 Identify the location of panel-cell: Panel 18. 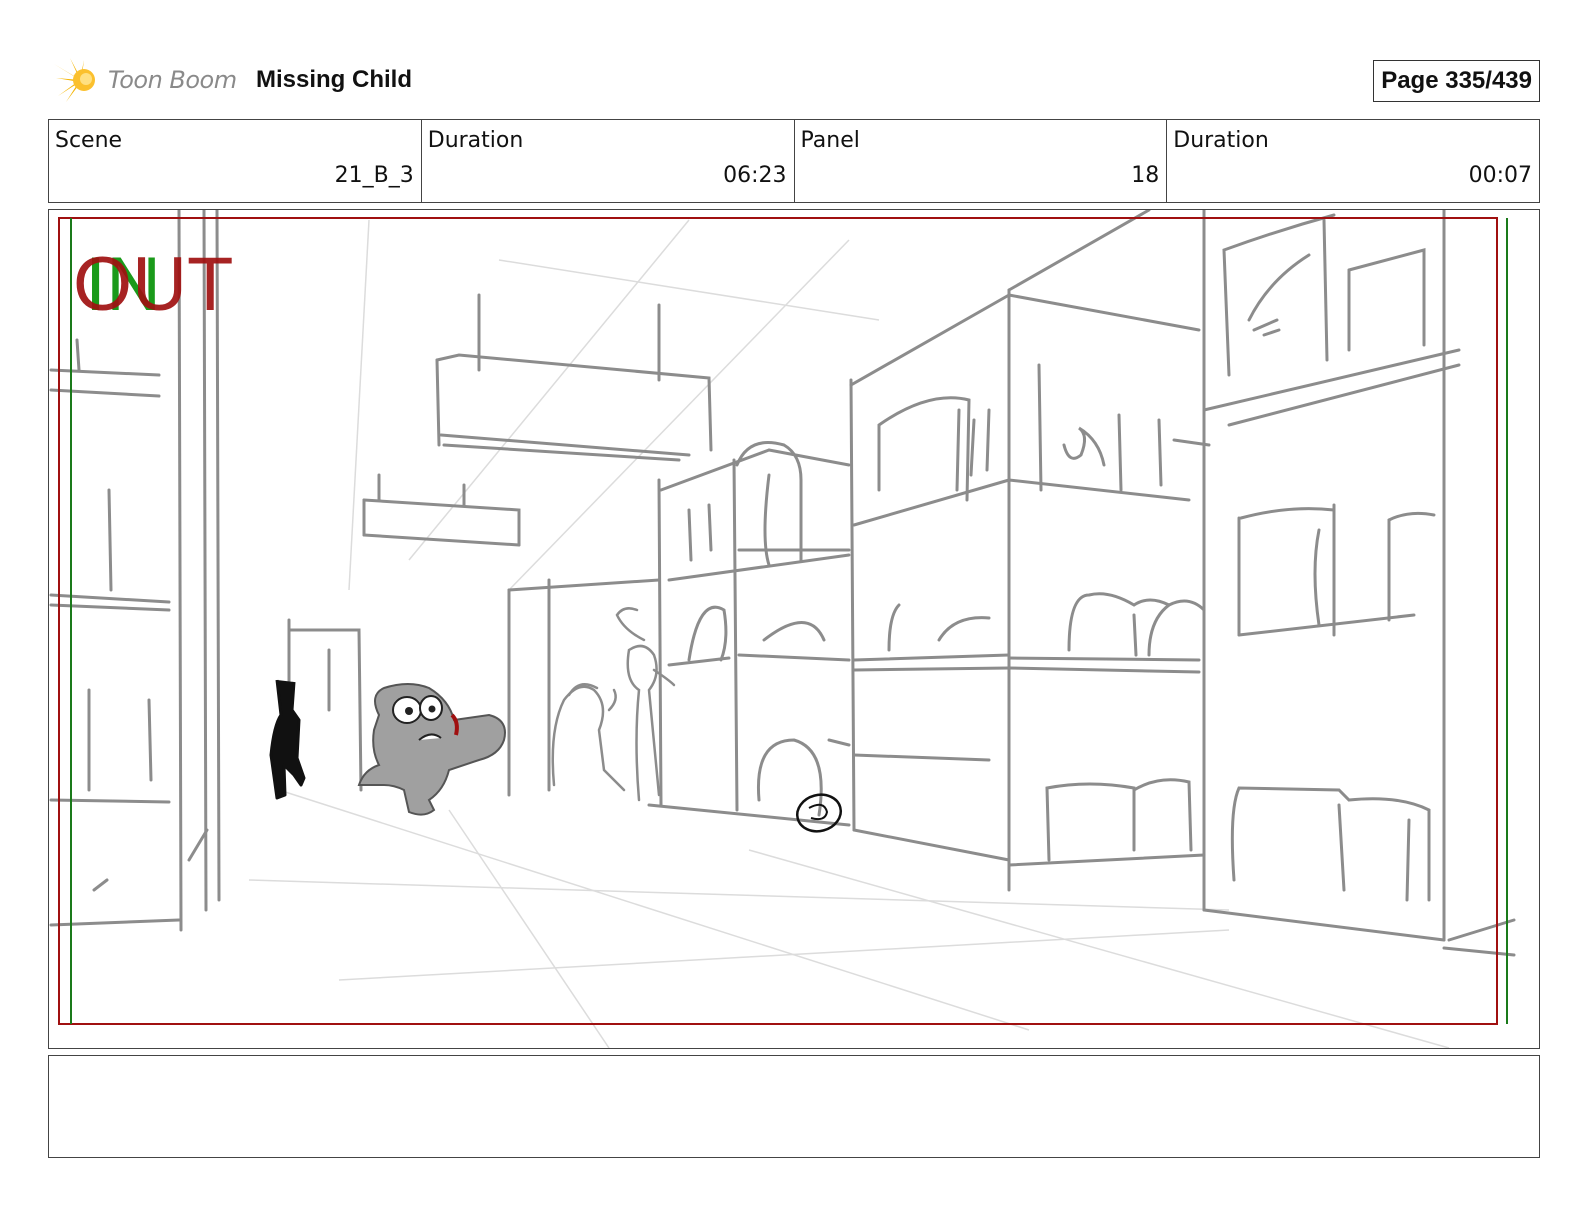
(981, 161).